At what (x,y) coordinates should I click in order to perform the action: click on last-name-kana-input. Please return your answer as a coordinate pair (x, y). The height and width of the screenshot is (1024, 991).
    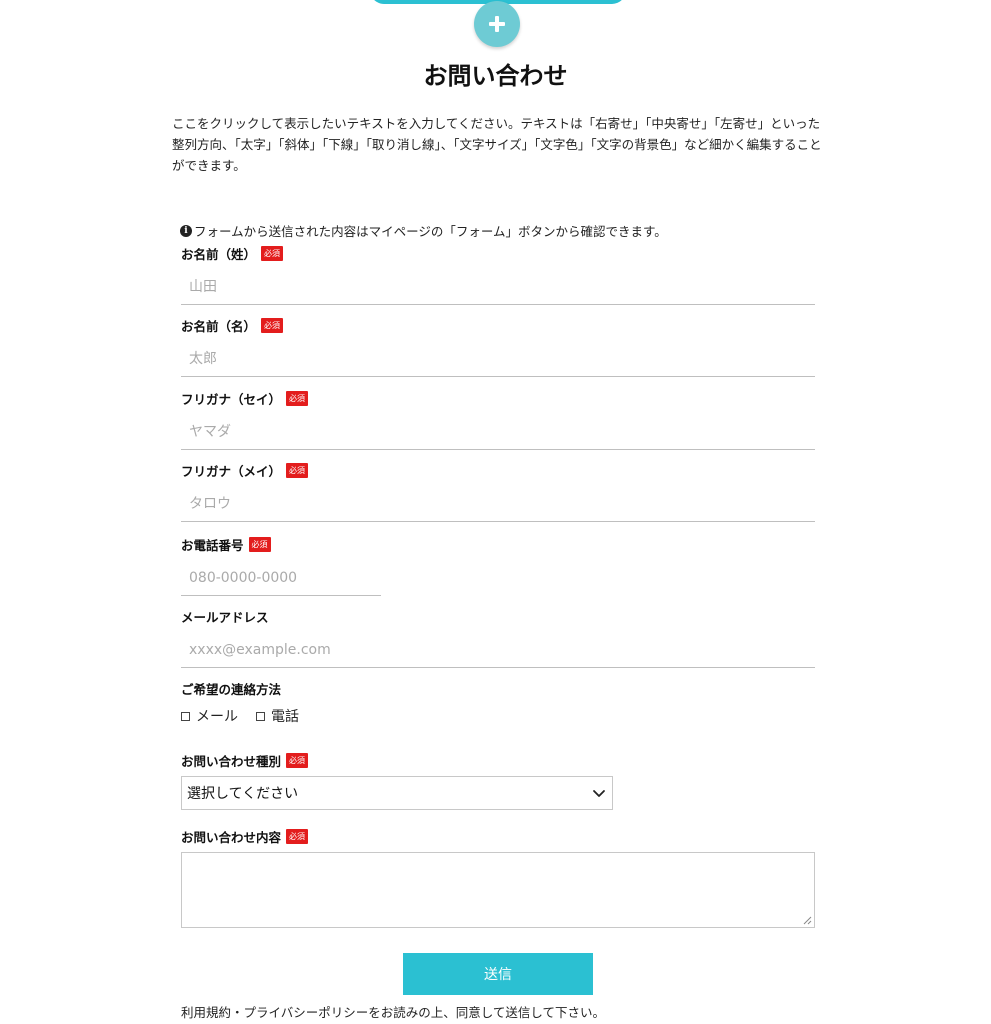
    Looking at the image, I should click on (498, 432).